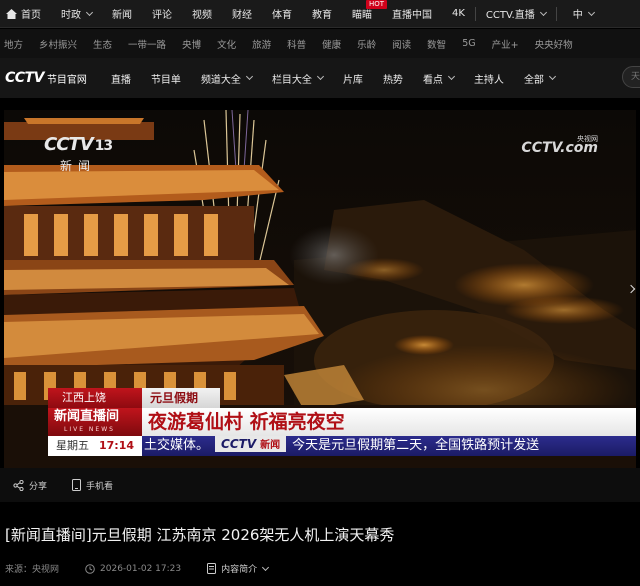 The width and height of the screenshot is (640, 586). I want to click on subnav-item: 科普, so click(296, 44).